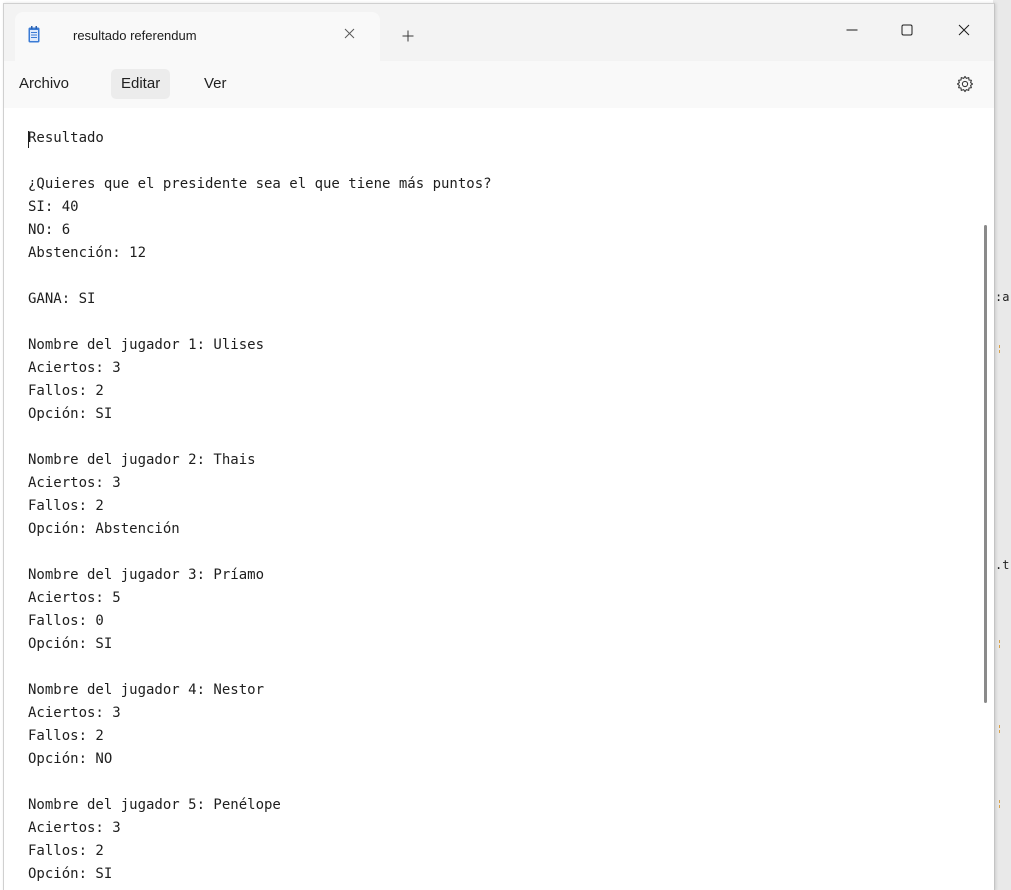 The width and height of the screenshot is (1011, 890). What do you see at coordinates (28, 139) in the screenshot?
I see `text-caret` at bounding box center [28, 139].